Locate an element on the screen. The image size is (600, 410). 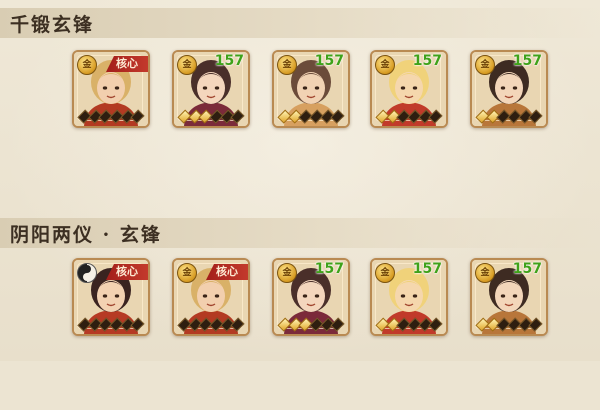
yin-yang-icon is located at coordinates (87, 273).